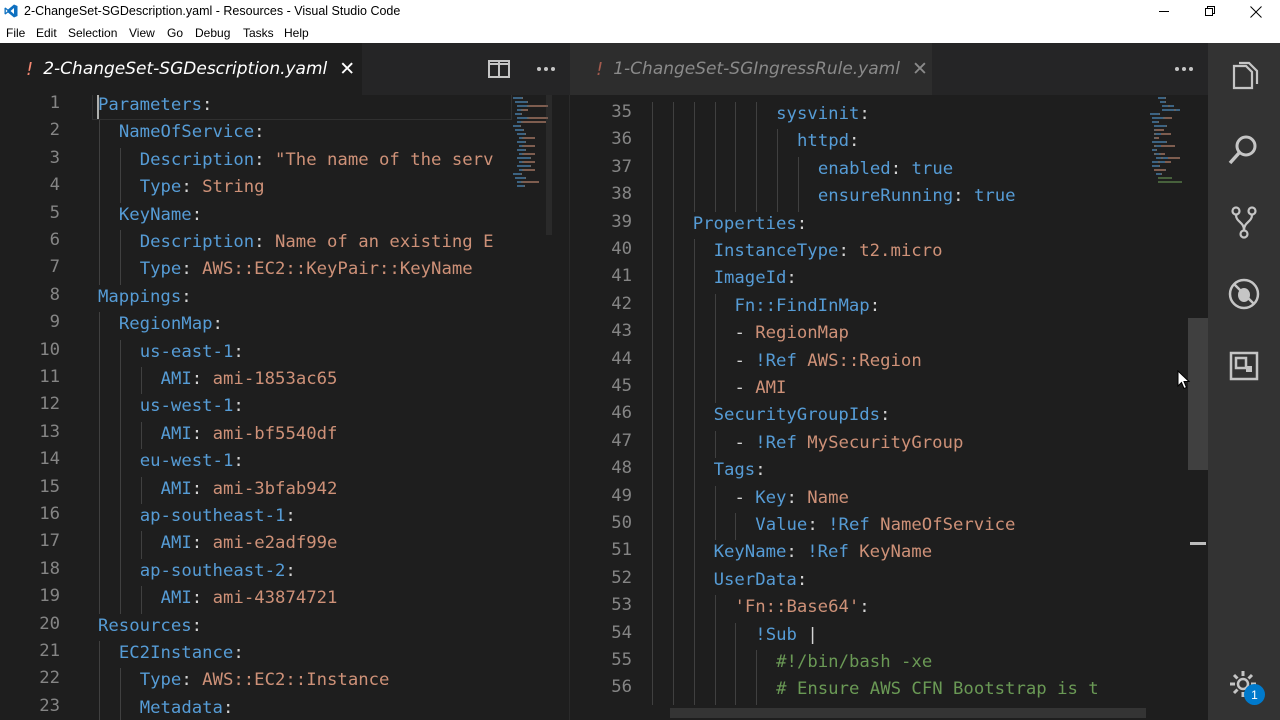  What do you see at coordinates (276, 435) in the screenshot?
I see `code-line: 13 AMI: ami-bf5540df` at bounding box center [276, 435].